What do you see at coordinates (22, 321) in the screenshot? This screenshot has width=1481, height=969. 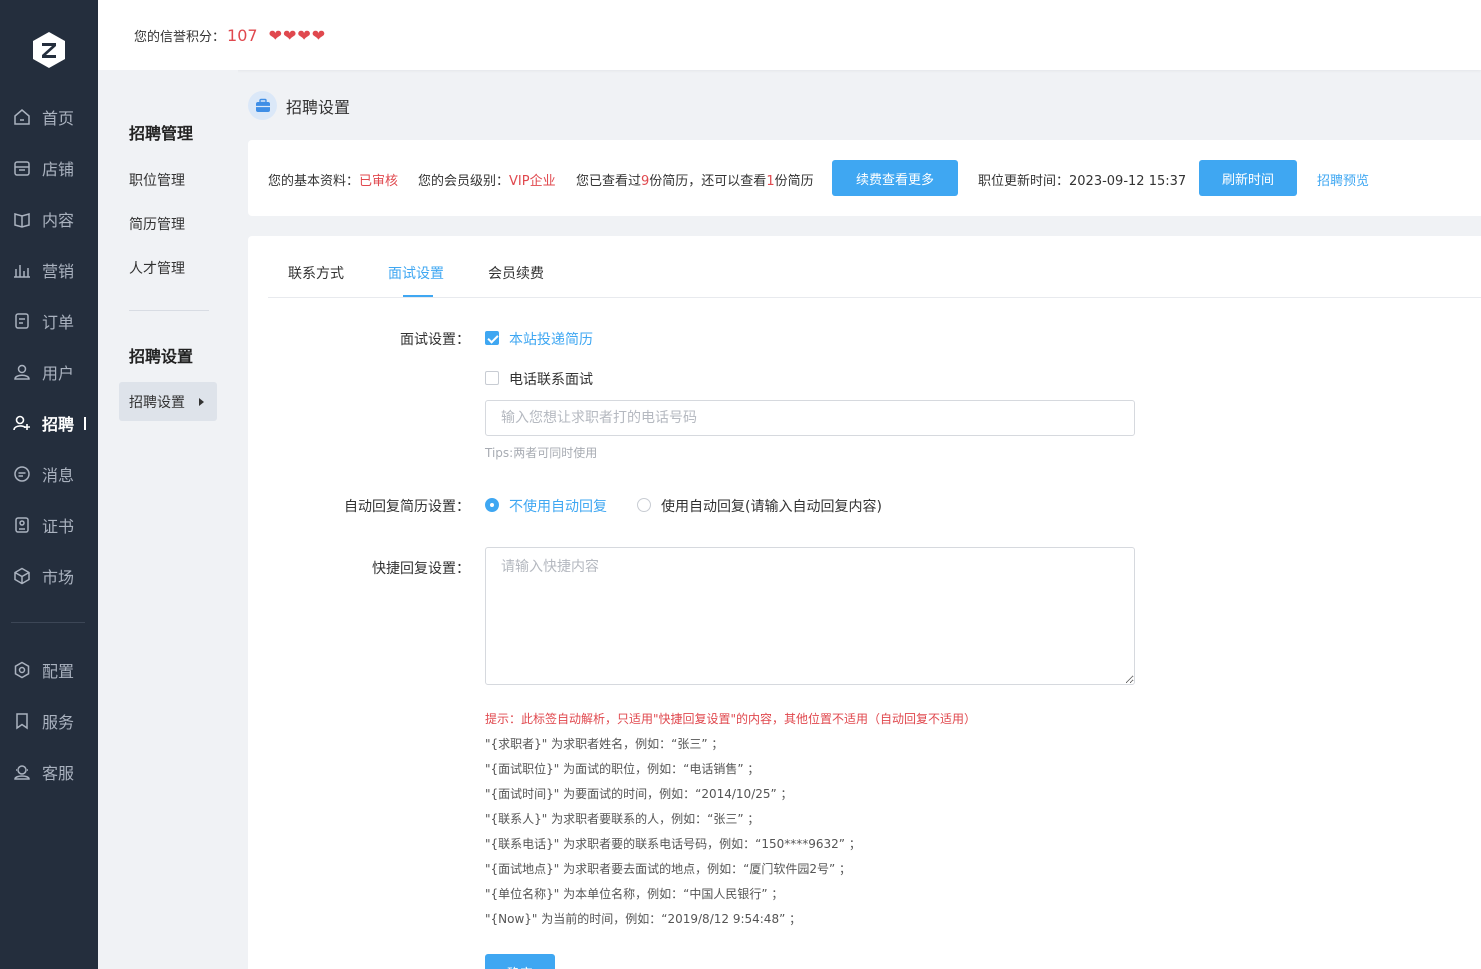 I see `order-icon` at bounding box center [22, 321].